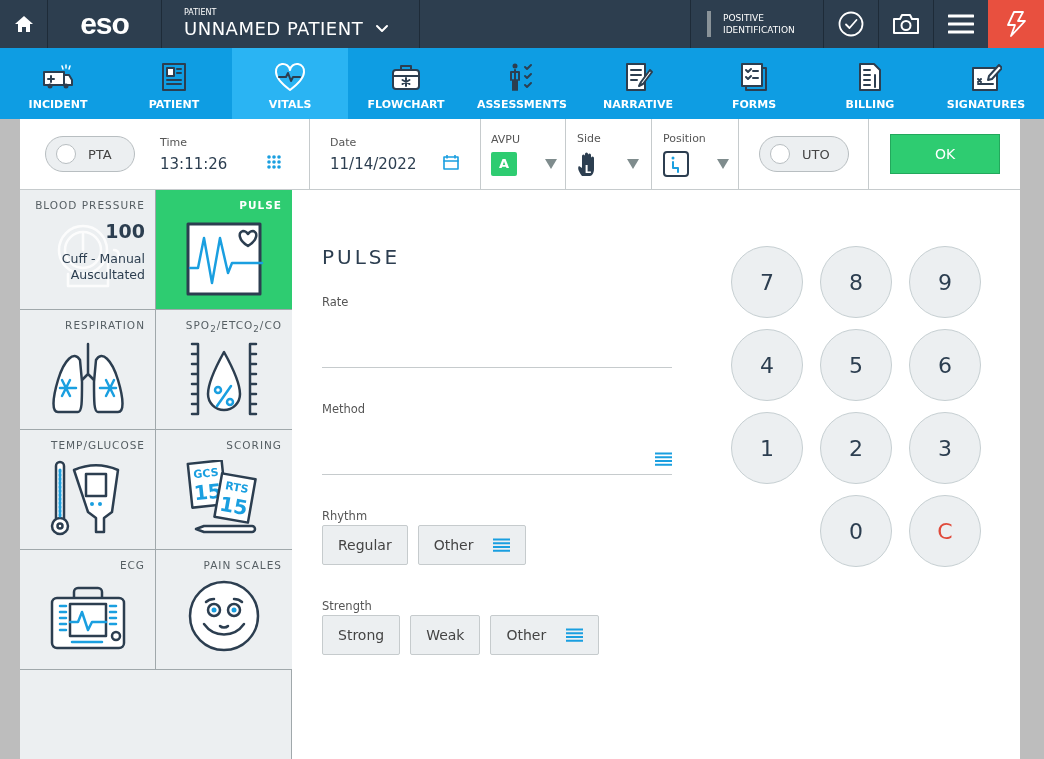 The width and height of the screenshot is (1044, 759). What do you see at coordinates (856, 531) in the screenshot?
I see `digit-key: 0` at bounding box center [856, 531].